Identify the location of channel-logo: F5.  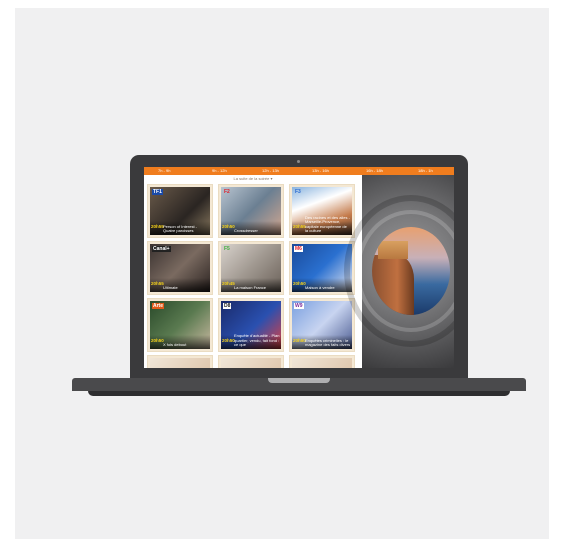
(227, 249).